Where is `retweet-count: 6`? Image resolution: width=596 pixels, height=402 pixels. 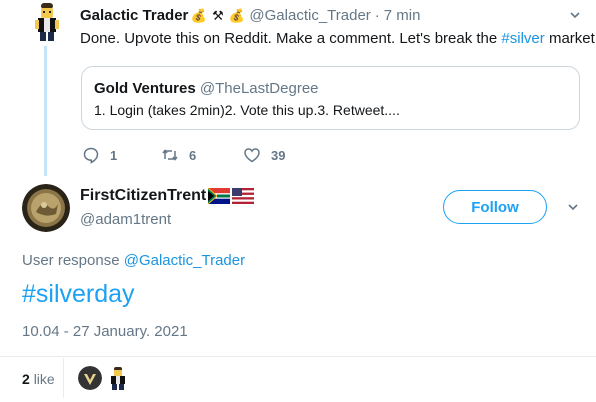 retweet-count: 6 is located at coordinates (193, 155).